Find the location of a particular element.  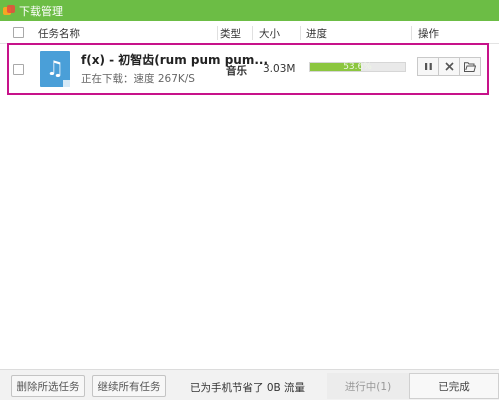

column-type: 类型 is located at coordinates (230, 33).